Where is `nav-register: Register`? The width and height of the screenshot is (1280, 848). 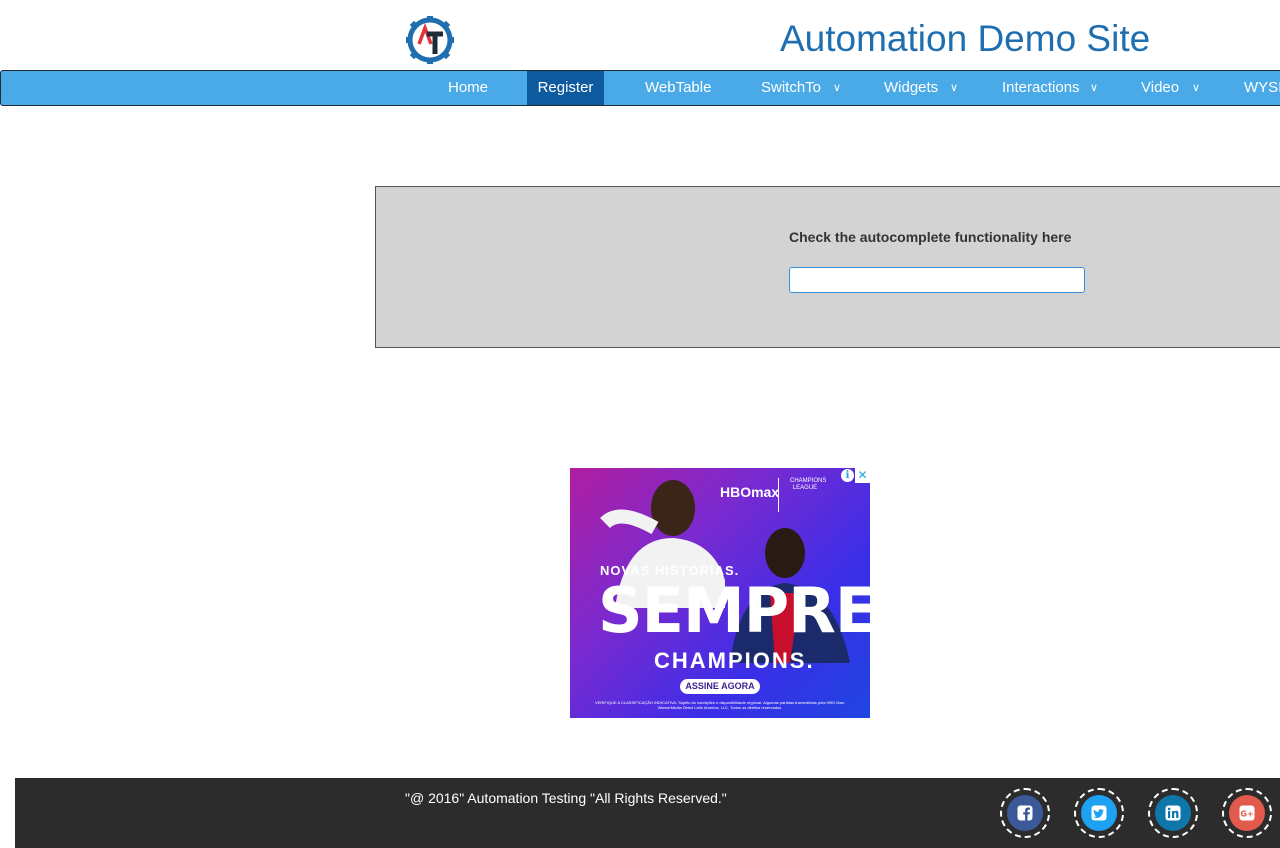 nav-register: Register is located at coordinates (565, 88).